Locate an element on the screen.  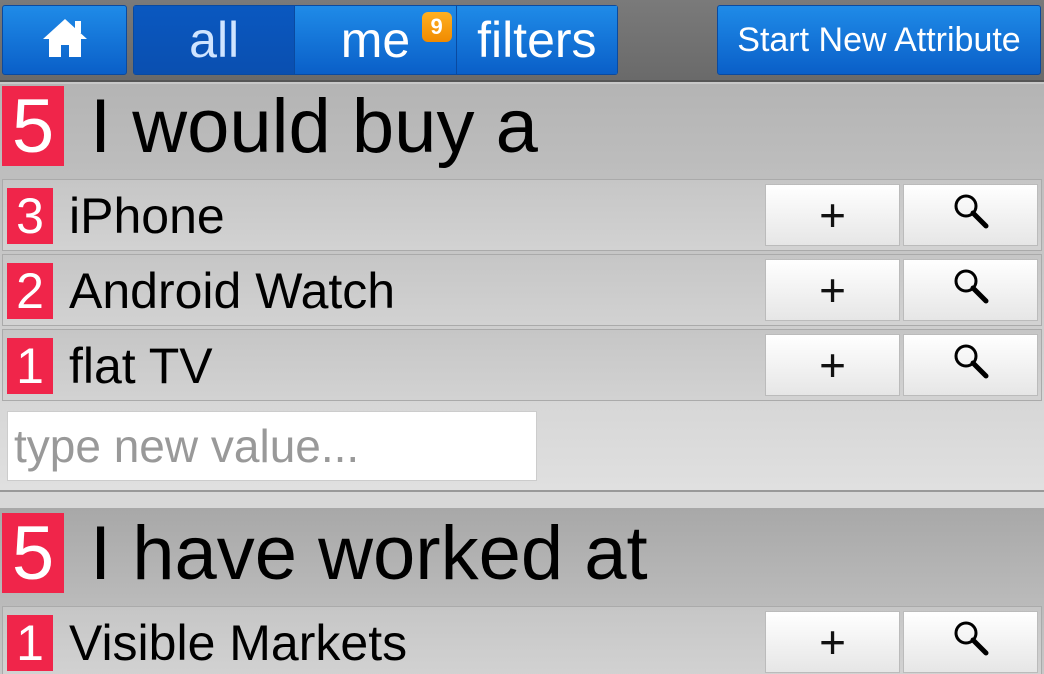
start-new-attribute-button: Start New Attribute is located at coordinates (879, 40).